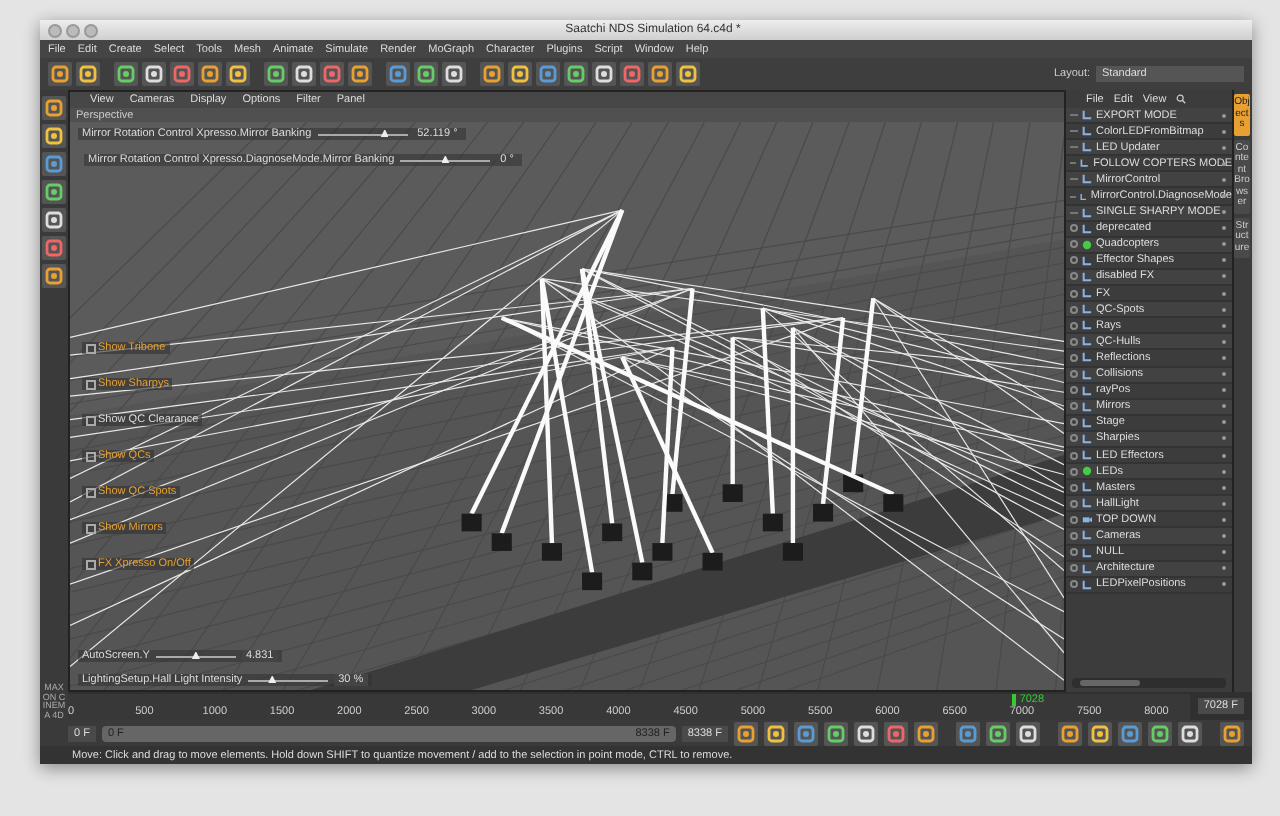  I want to click on search-icon, so click(1181, 99).